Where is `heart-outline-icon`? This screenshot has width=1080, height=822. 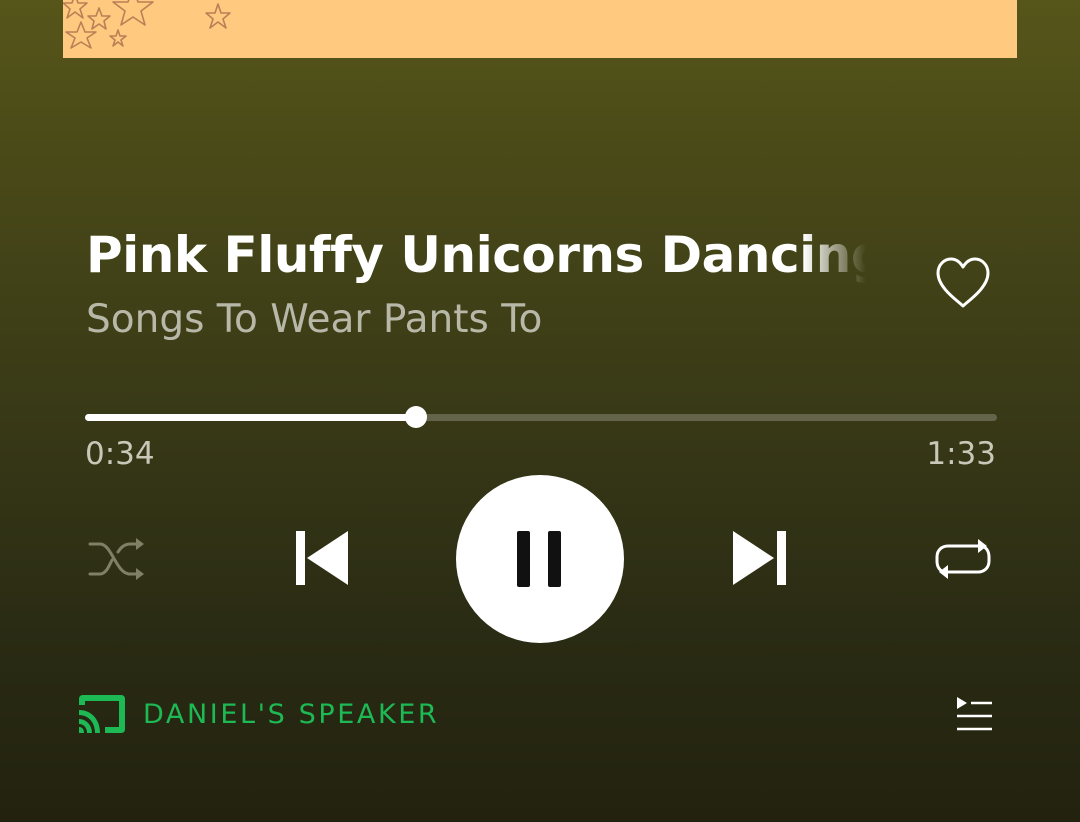
heart-outline-icon is located at coordinates (963, 282).